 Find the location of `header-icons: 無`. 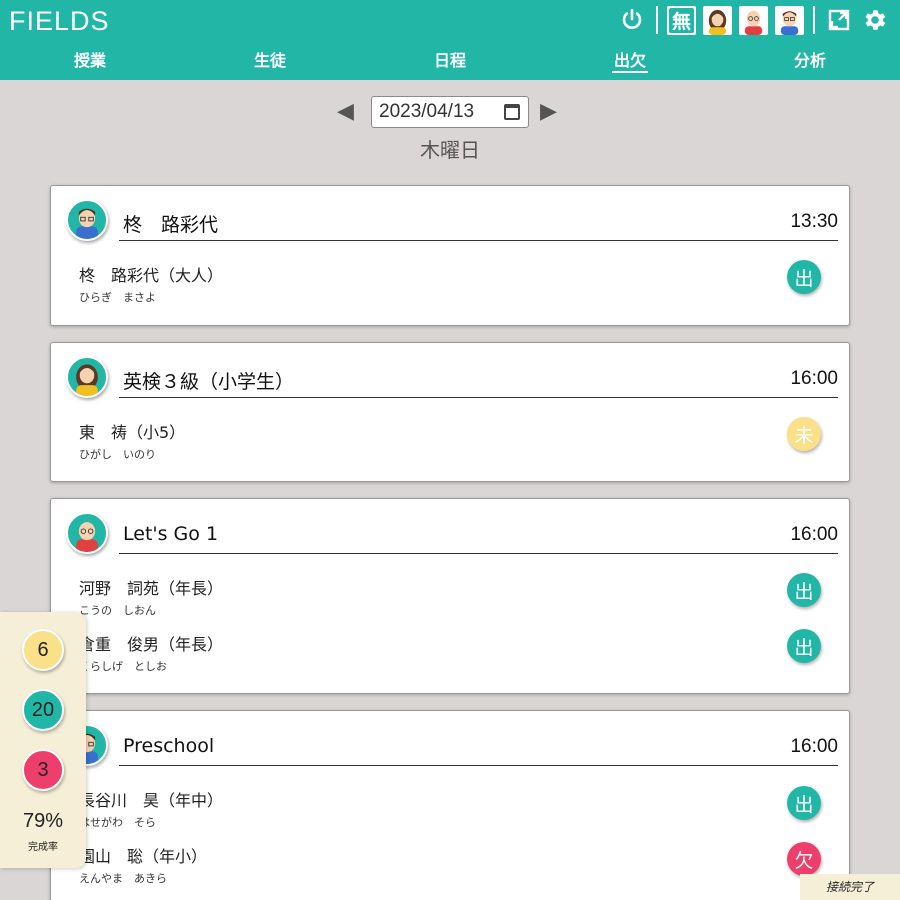

header-icons: 無 is located at coordinates (753, 20).